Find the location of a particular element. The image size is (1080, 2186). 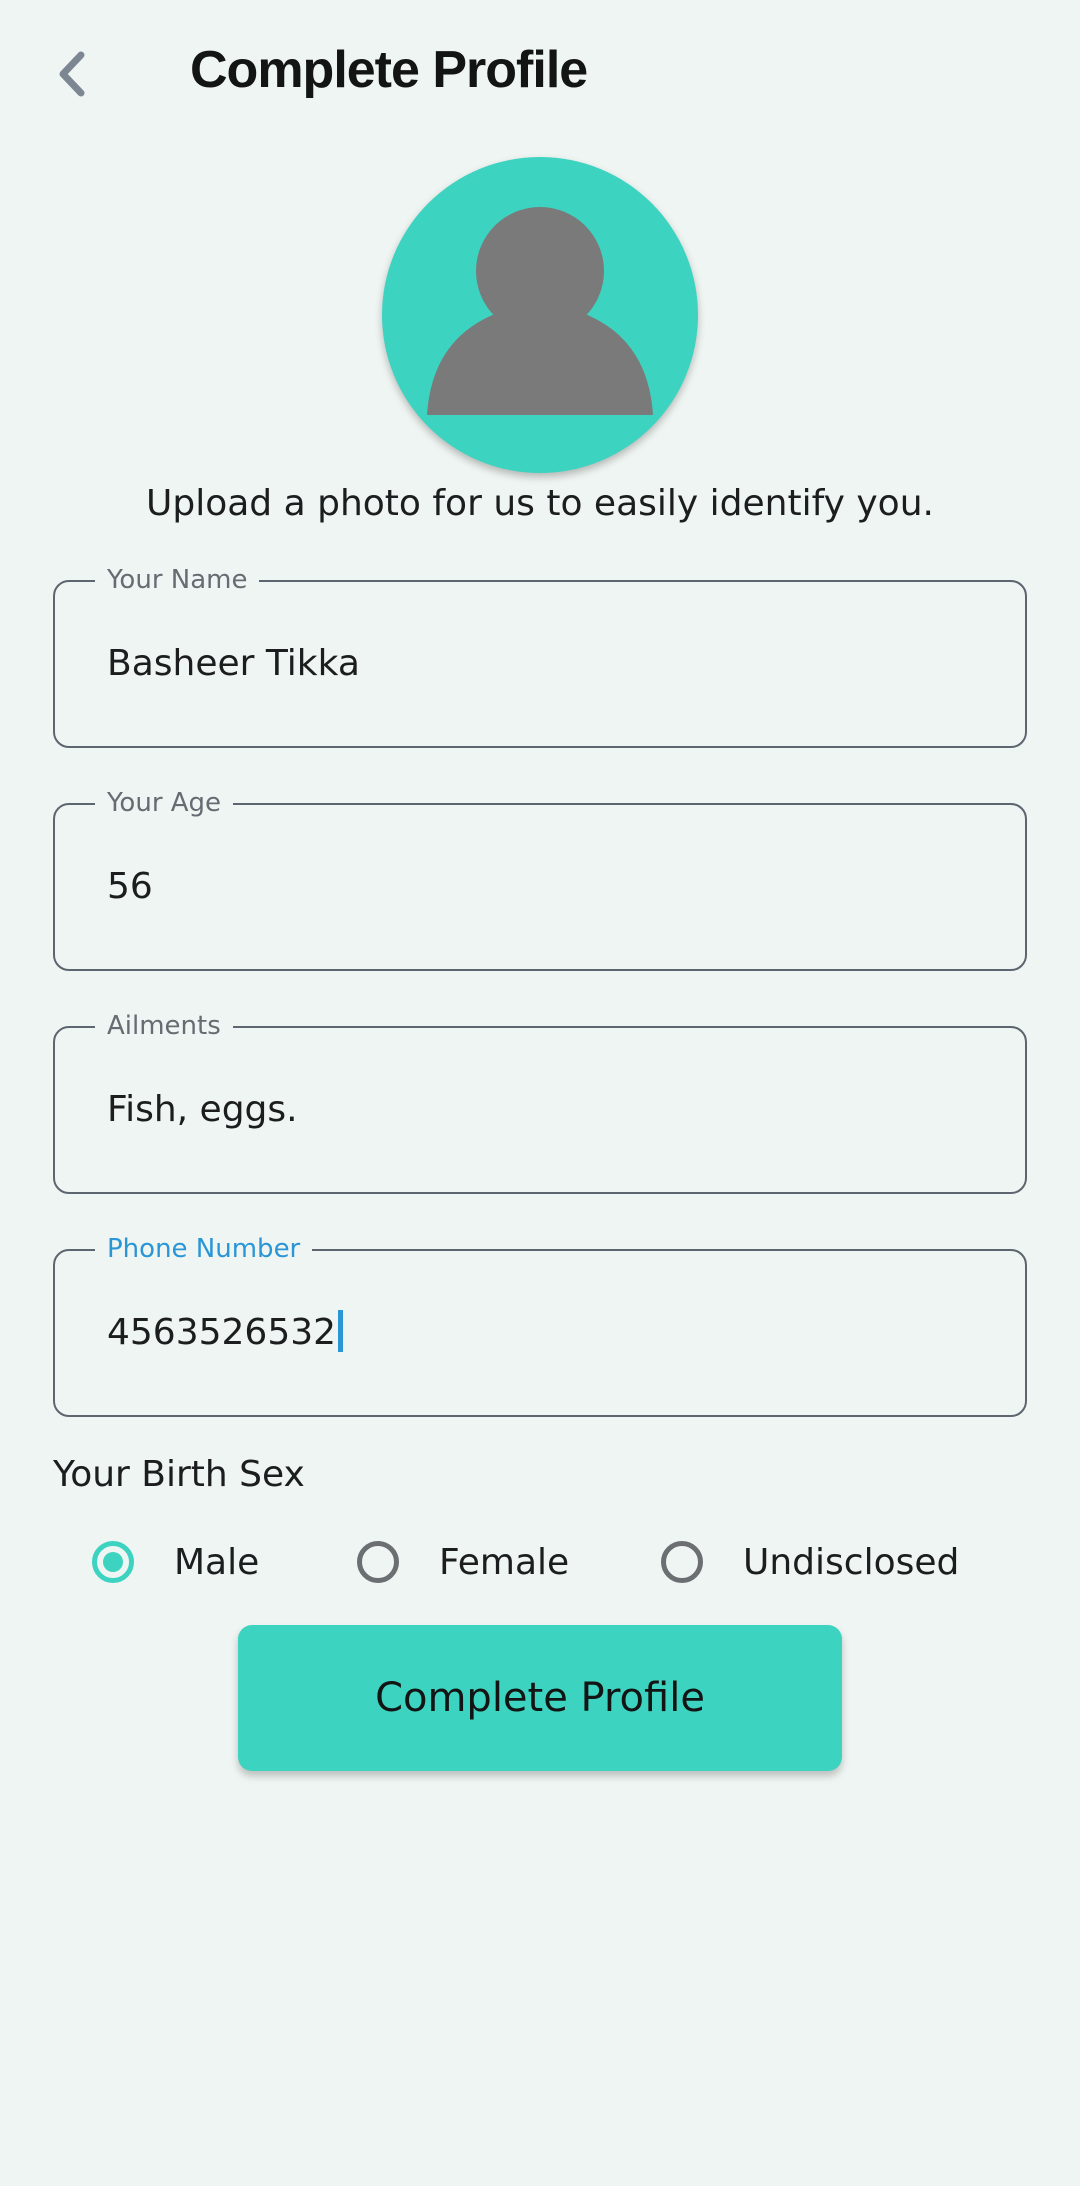

ailments-field-value: Fish, eggs. is located at coordinates (202, 1110).